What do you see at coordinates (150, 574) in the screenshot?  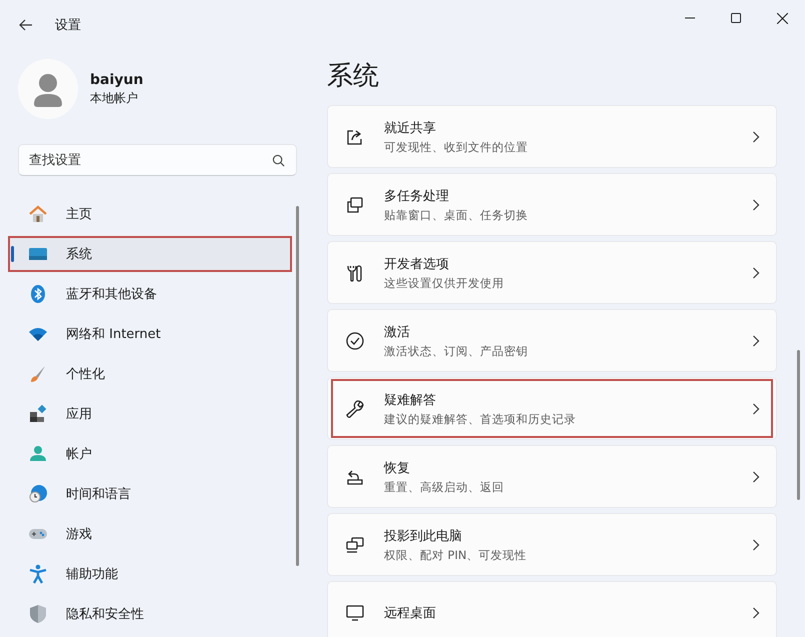 I see `nav-item: 辅助功能` at bounding box center [150, 574].